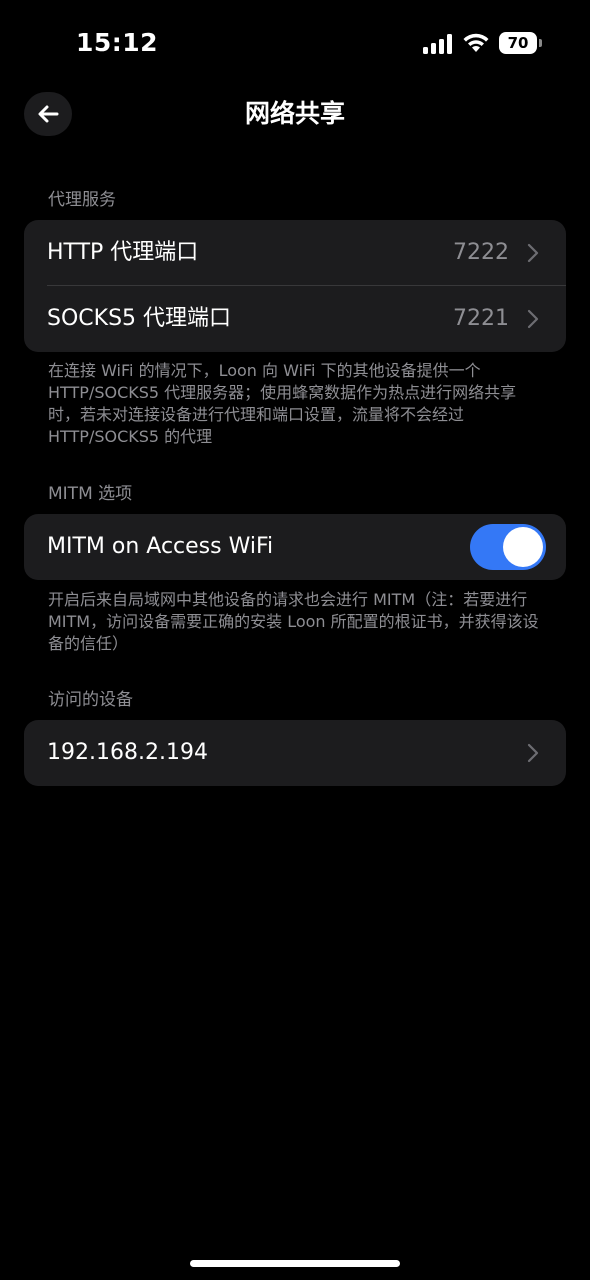 This screenshot has width=590, height=1280. I want to click on http-port-value: 7222, so click(481, 252).